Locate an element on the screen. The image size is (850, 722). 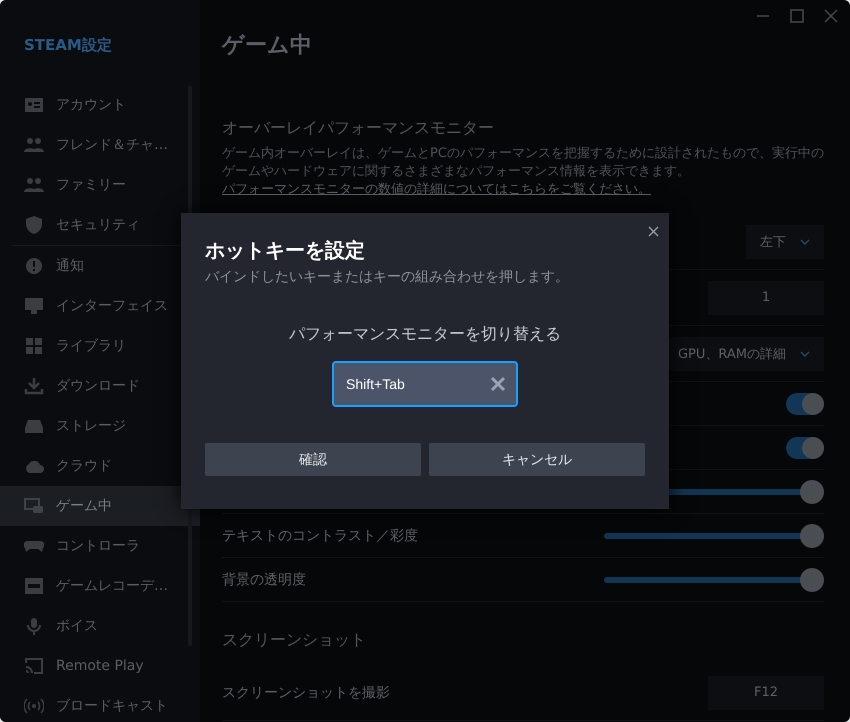
sidebar-item: セキュリティ is located at coordinates (100, 225).